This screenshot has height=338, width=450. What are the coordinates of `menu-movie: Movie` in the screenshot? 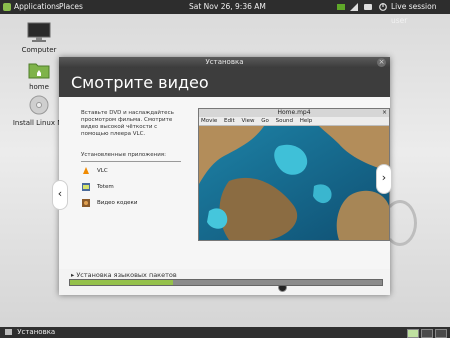 It's located at (209, 121).